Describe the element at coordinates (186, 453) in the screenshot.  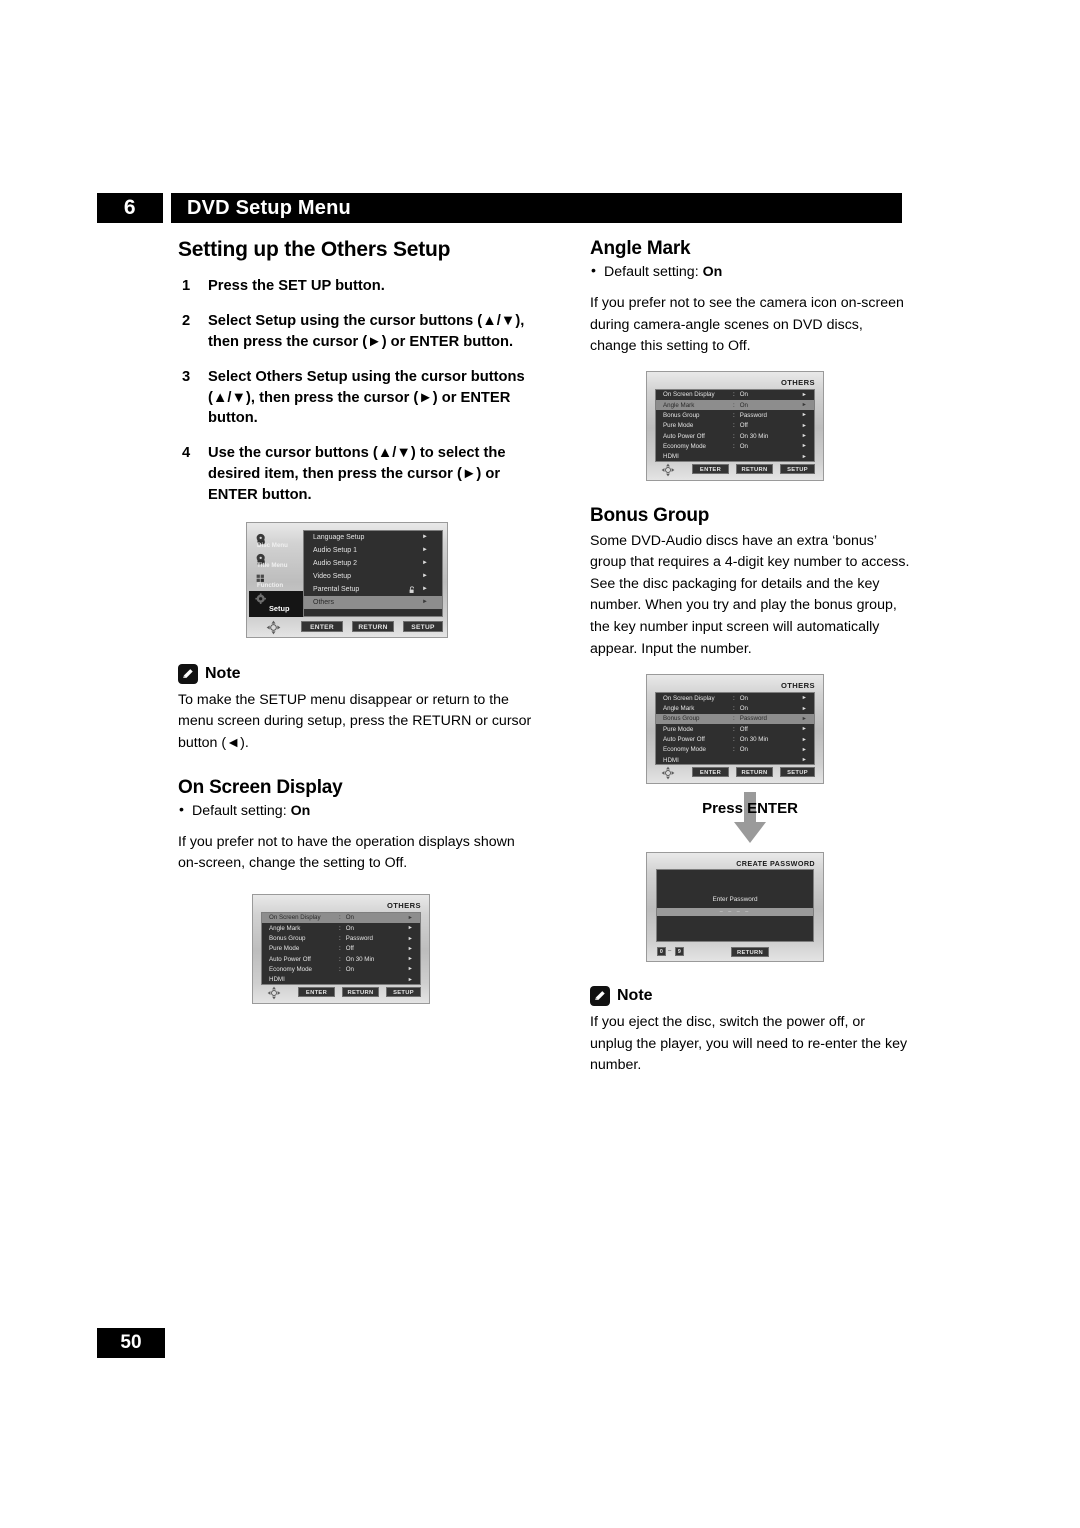
I see `step-4-number: 4` at that location.